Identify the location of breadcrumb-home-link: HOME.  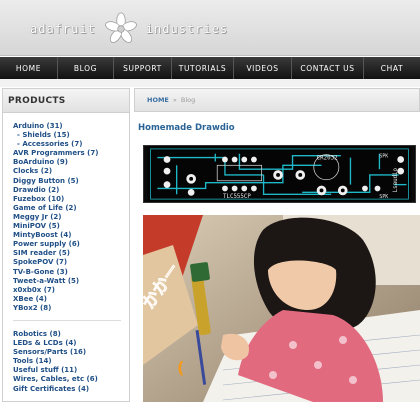
(158, 100).